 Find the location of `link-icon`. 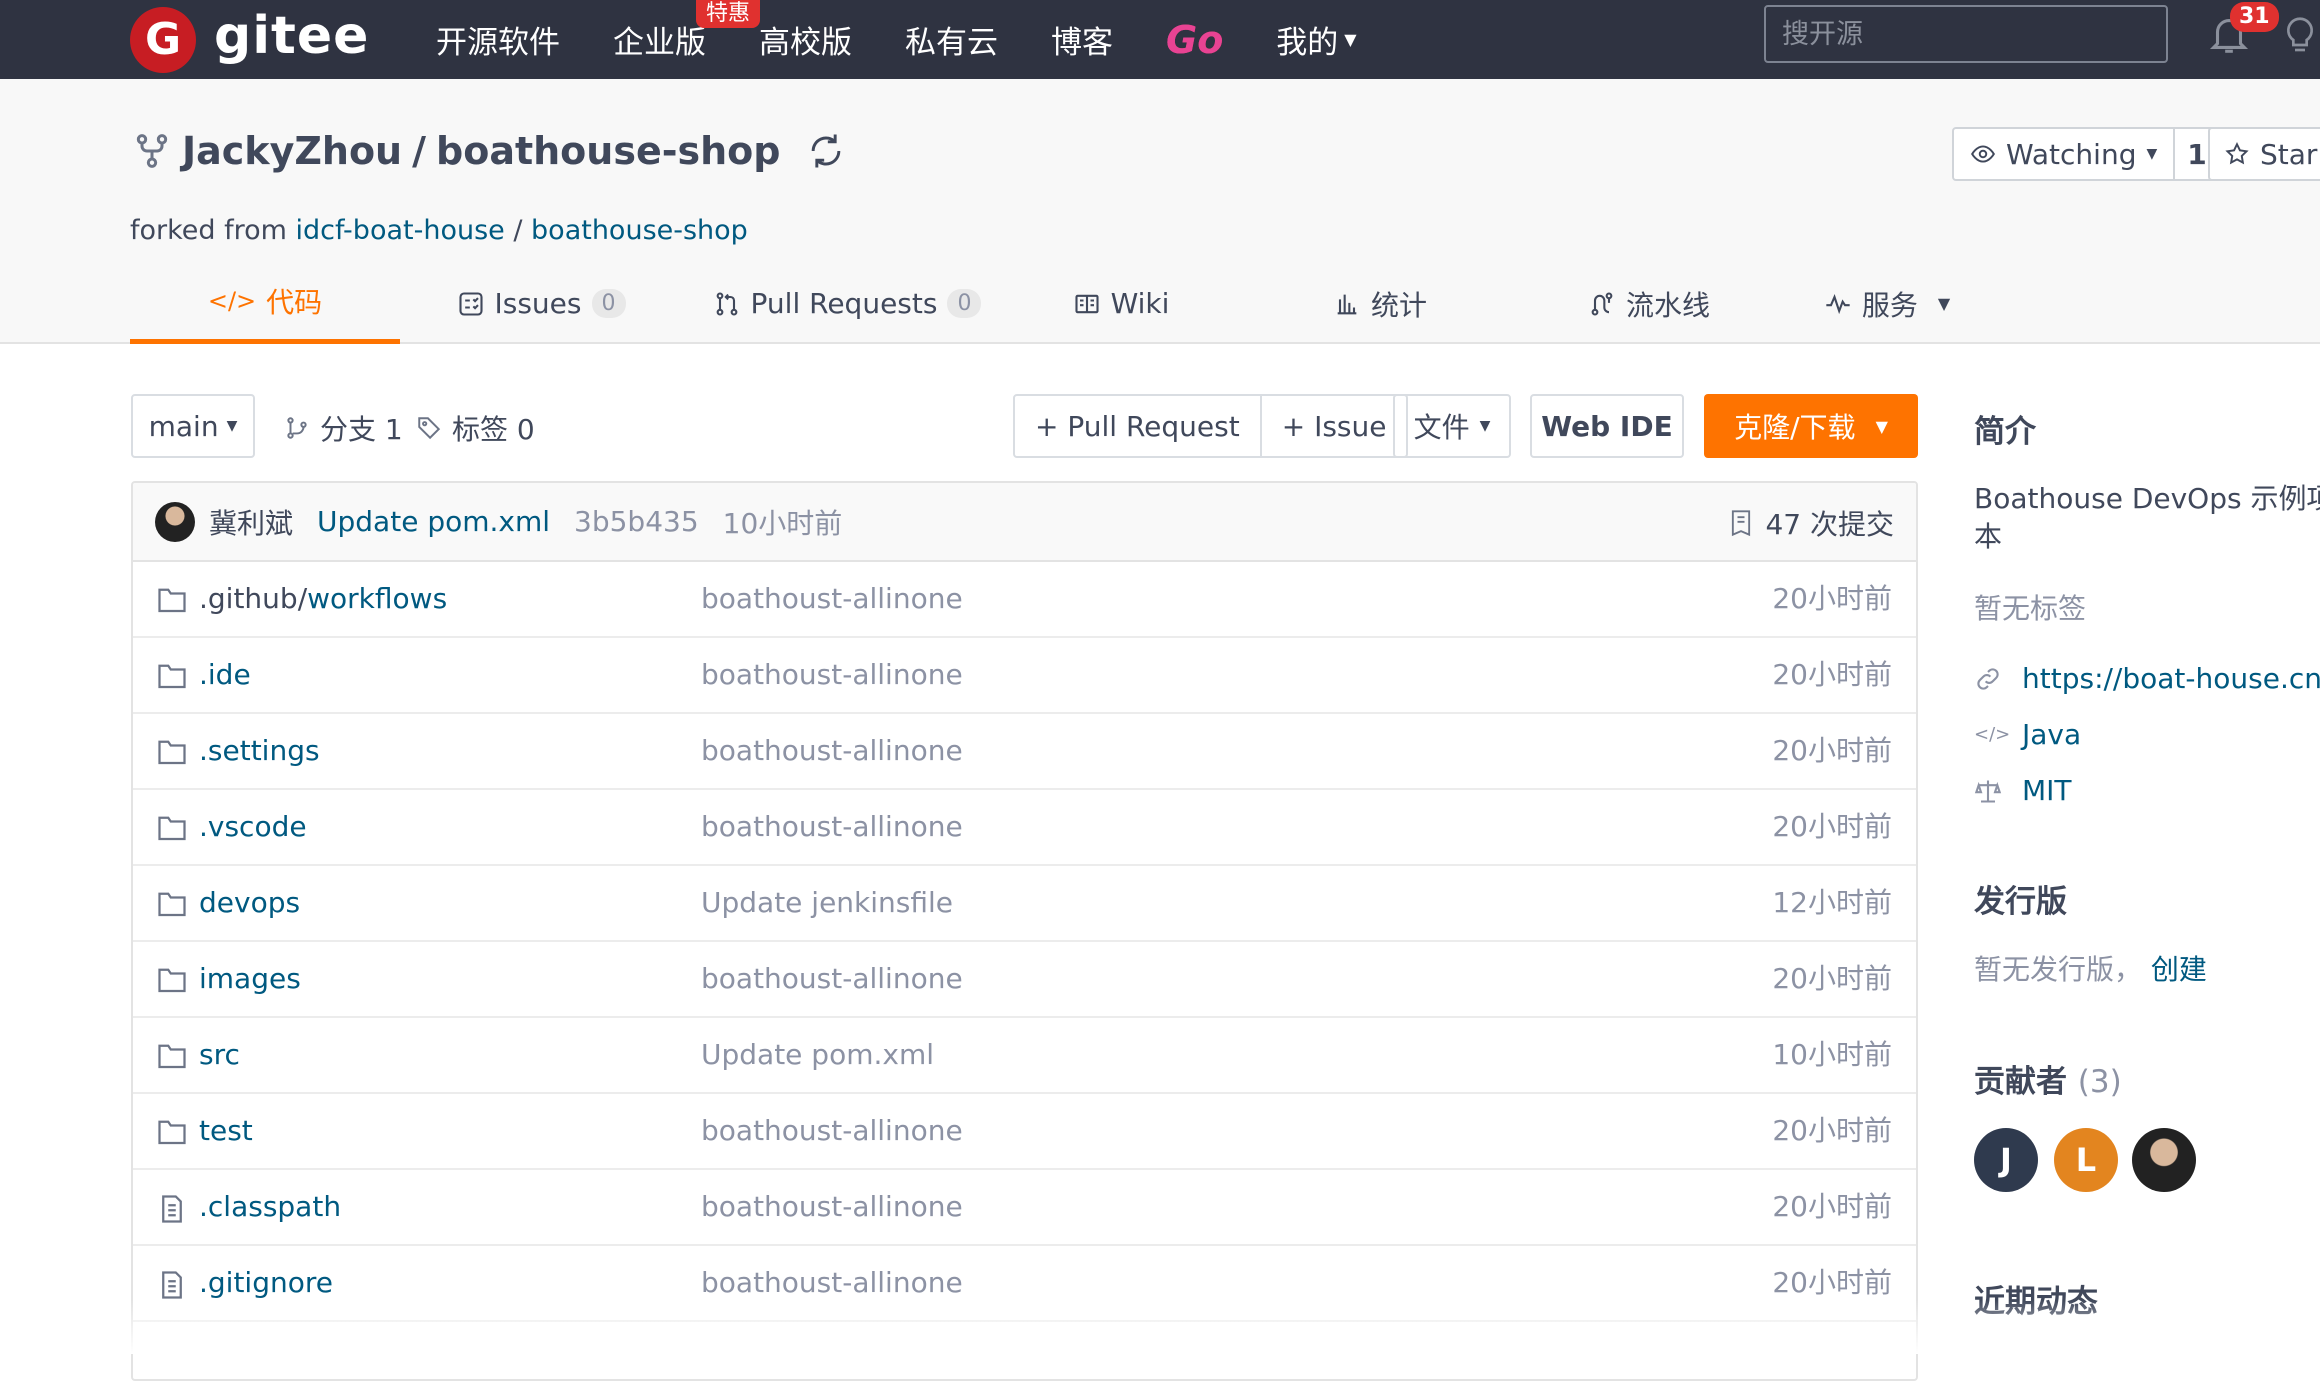

link-icon is located at coordinates (1988, 678).